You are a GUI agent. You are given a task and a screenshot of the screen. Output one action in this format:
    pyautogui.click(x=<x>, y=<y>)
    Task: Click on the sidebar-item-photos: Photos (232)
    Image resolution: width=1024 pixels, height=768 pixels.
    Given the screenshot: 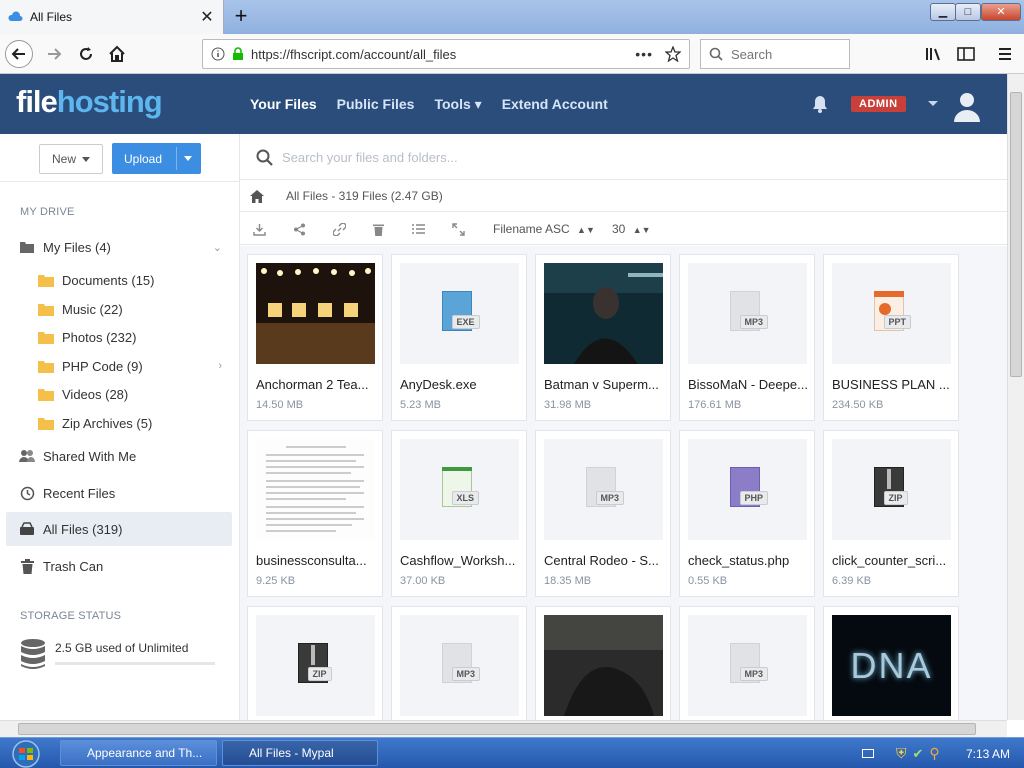 What is the action you would take?
    pyautogui.click(x=116, y=337)
    